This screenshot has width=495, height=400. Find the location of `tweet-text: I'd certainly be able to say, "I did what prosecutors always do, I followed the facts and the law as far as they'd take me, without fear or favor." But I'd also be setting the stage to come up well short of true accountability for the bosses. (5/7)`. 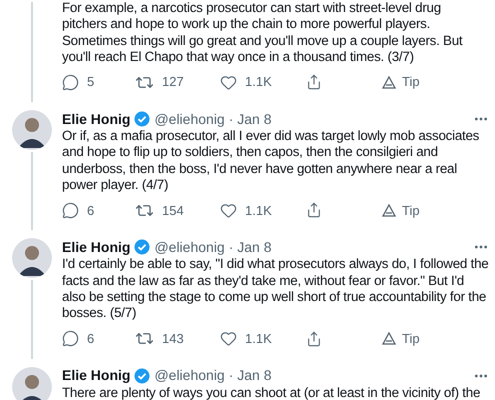

tweet-text: I'd certainly be able to say, "I did what prosecutors always do, I followed the facts and the law as far as they'd take me, without fear or favor." But I'd also be setting the stage to come up well short of true accountability for the bosses. (5/7) is located at coordinates (275, 289).